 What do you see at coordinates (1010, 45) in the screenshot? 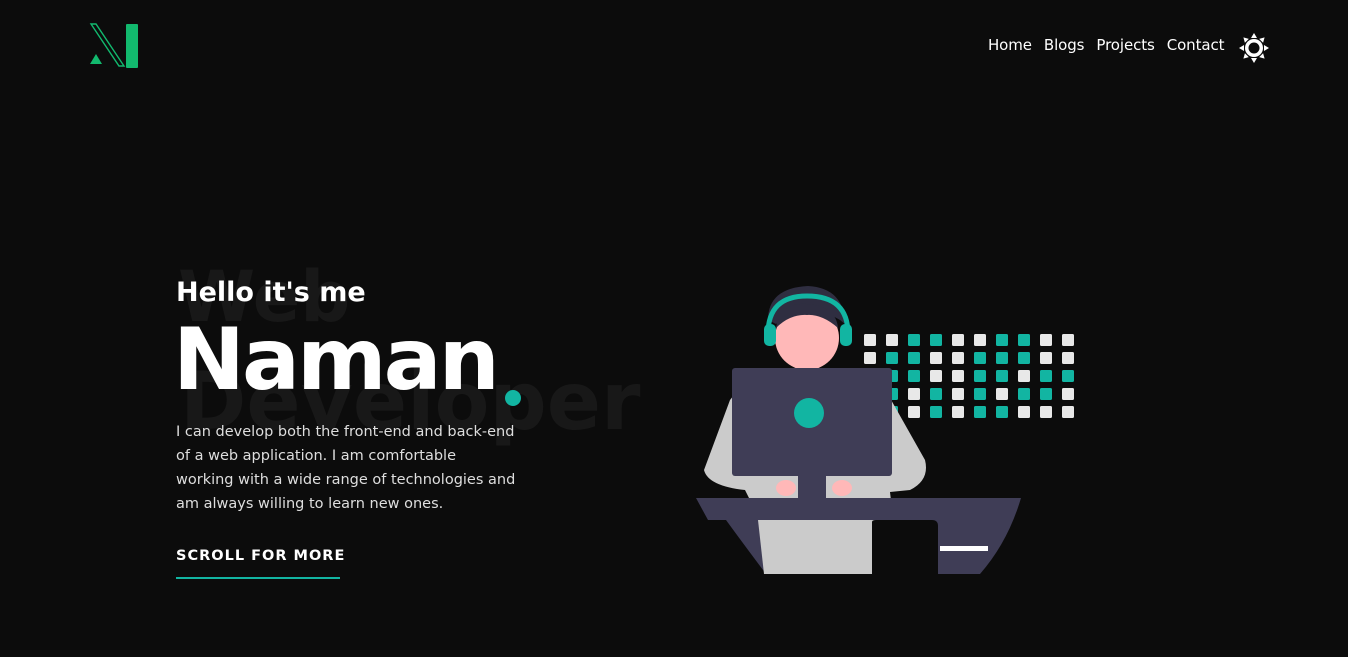
I see `nav-home: Home` at bounding box center [1010, 45].